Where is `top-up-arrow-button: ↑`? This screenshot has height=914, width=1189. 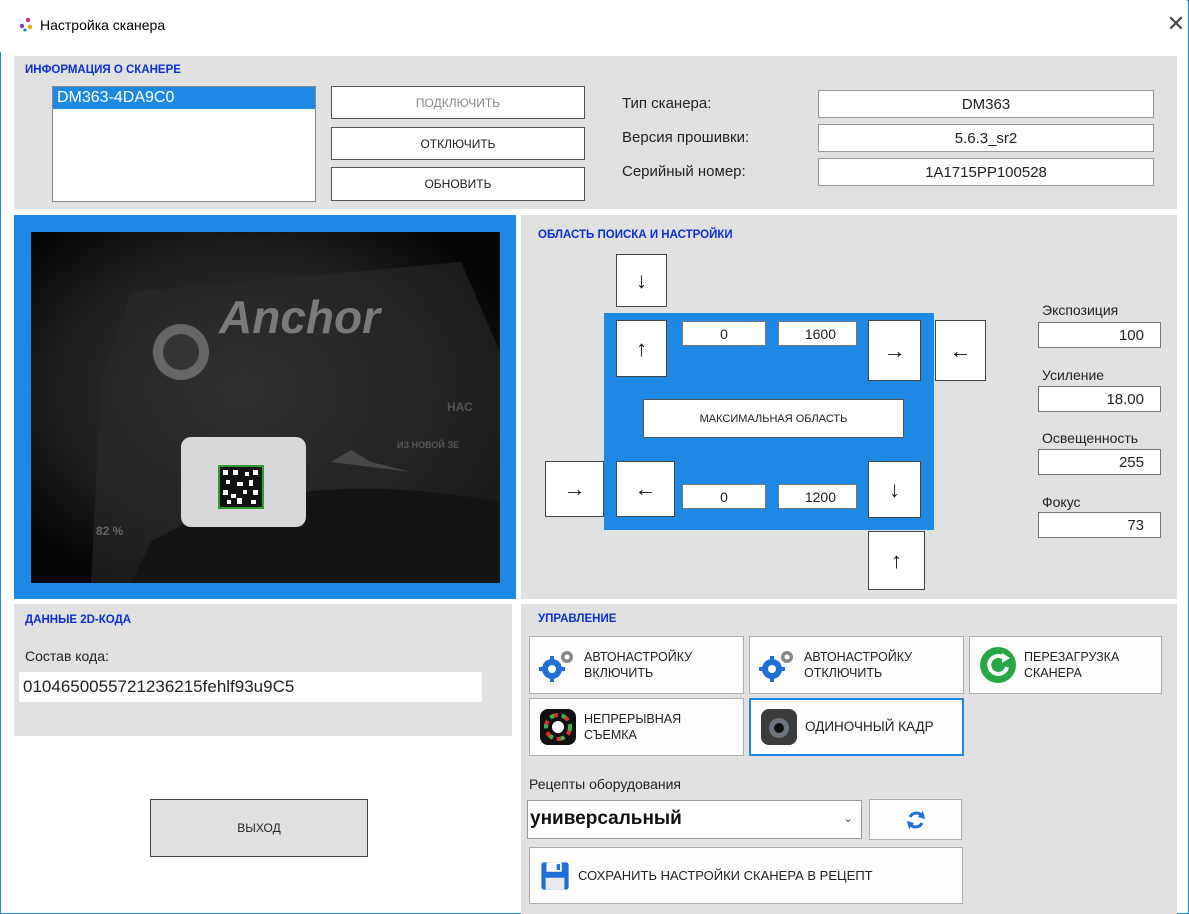 top-up-arrow-button: ↑ is located at coordinates (641, 348).